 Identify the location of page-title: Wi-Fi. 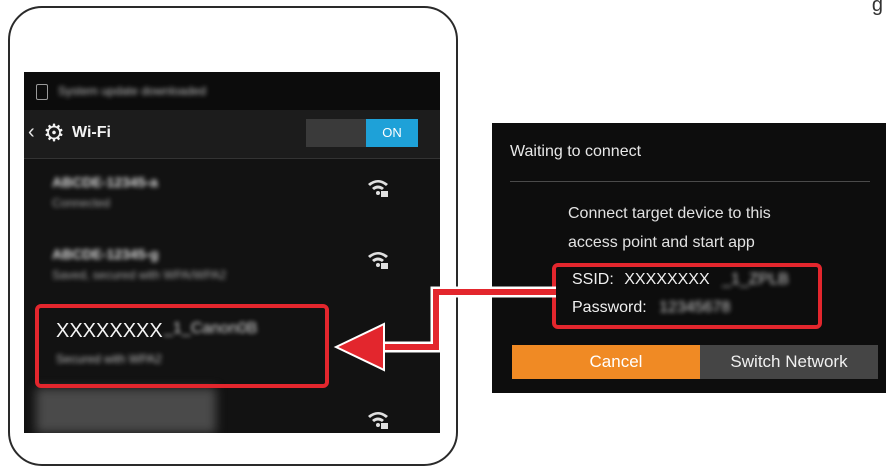
(91, 132).